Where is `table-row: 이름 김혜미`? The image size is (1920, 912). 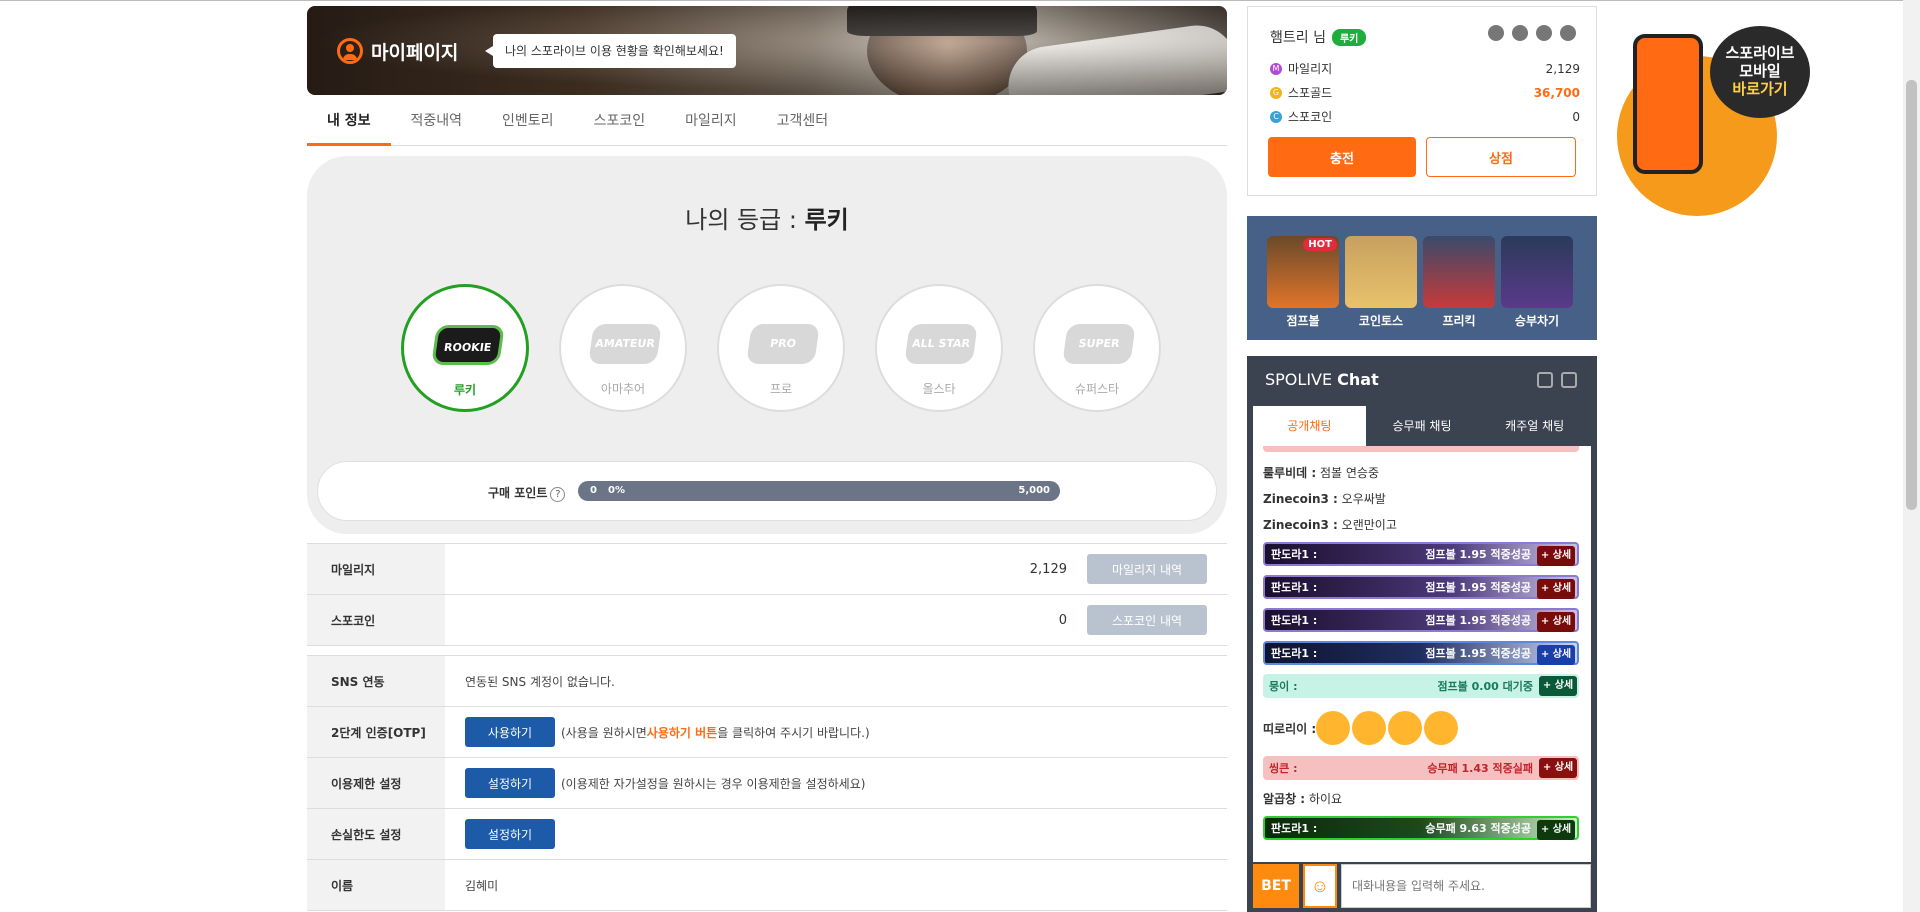
table-row: 이름 김혜미 is located at coordinates (767, 885).